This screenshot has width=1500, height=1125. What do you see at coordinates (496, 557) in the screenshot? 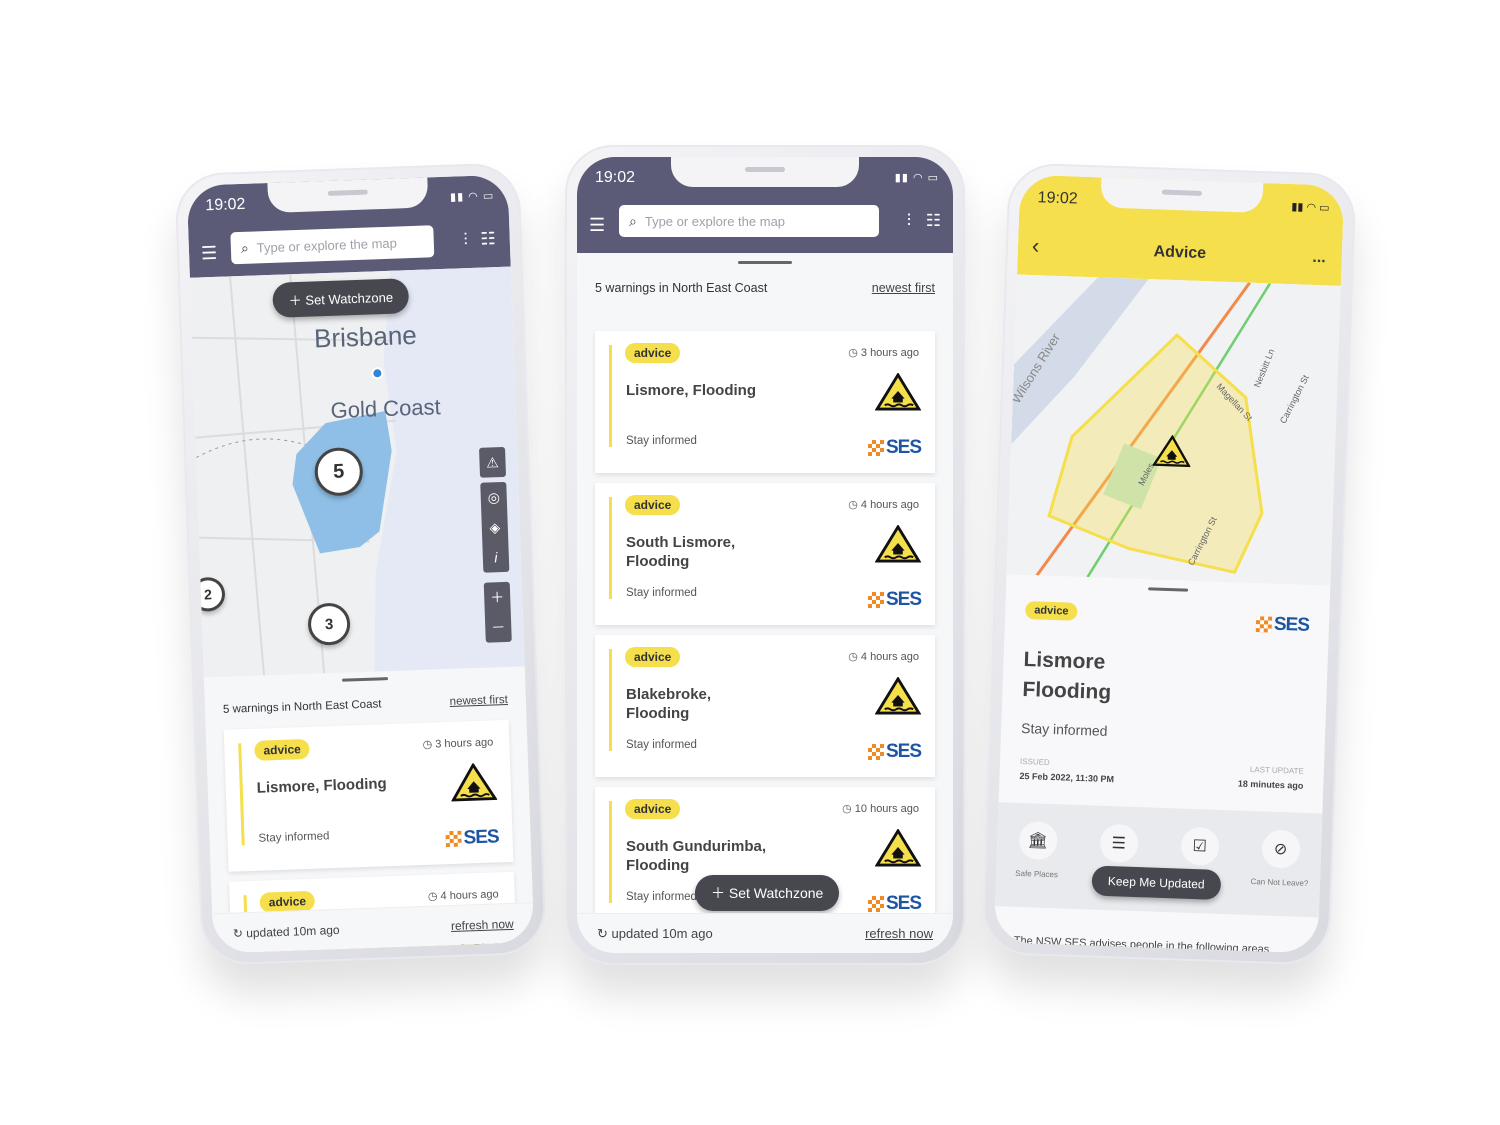
I see `info-icon: i` at bounding box center [496, 557].